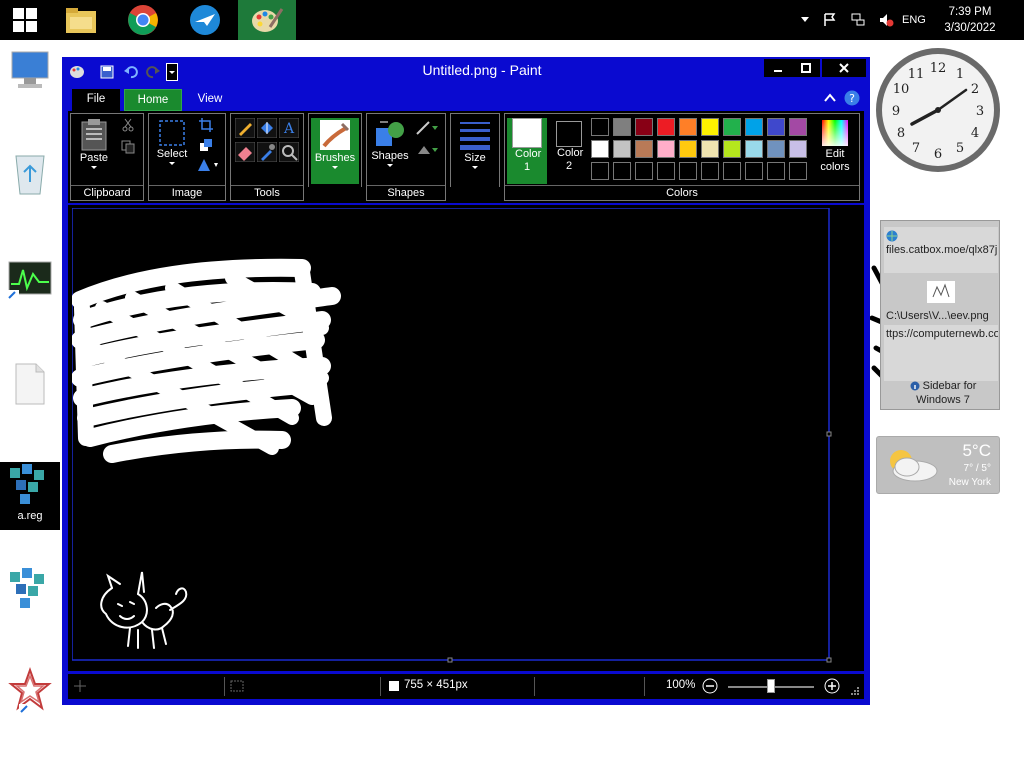 Image resolution: width=1024 pixels, height=768 pixels. I want to click on size-dropdown-icon, so click(475, 168).